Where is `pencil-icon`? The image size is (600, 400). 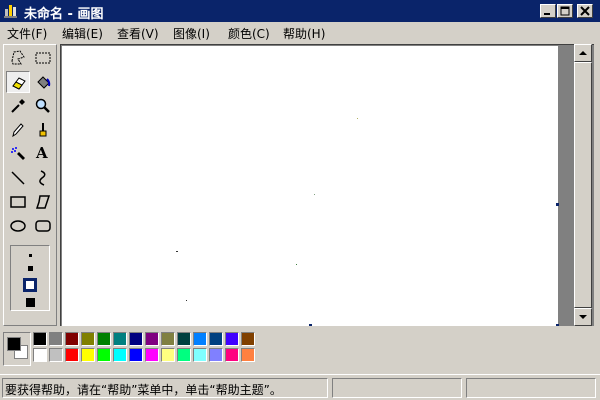 pencil-icon is located at coordinates (18, 130).